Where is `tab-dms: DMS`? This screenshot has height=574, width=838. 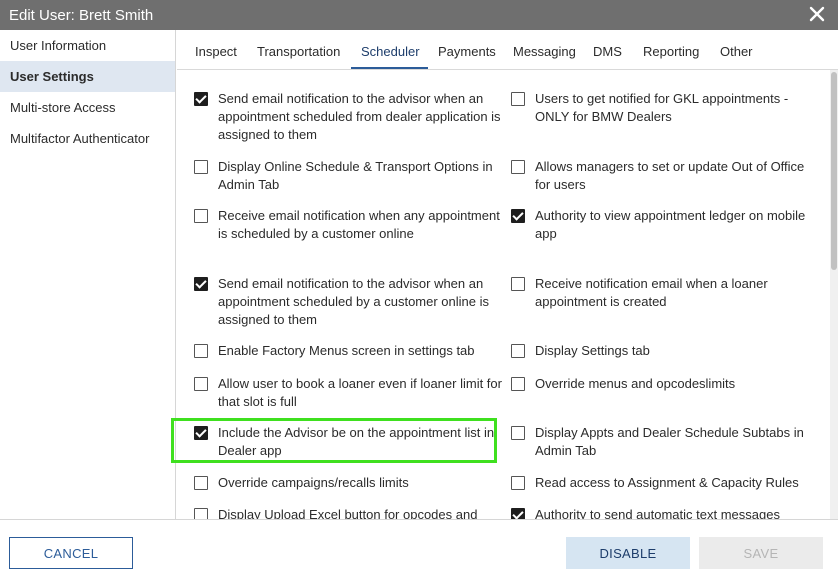 tab-dms: DMS is located at coordinates (607, 51).